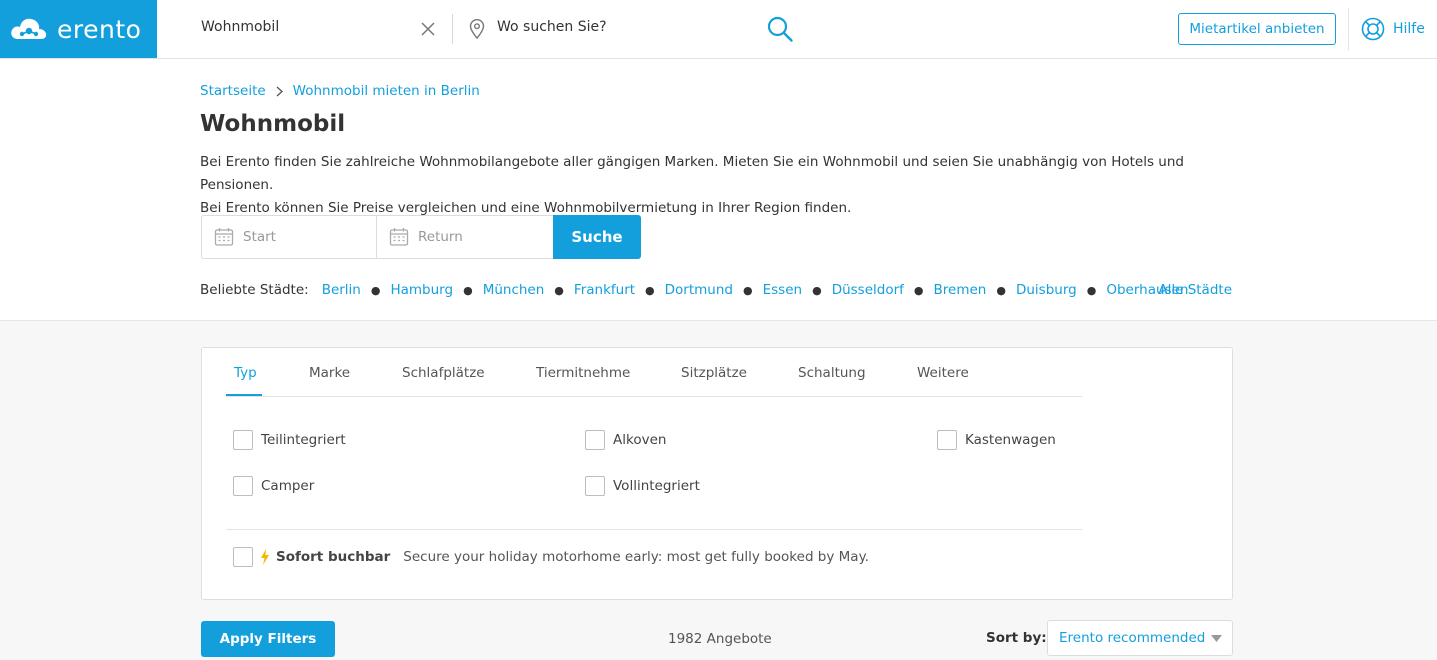 This screenshot has height=660, width=1437. What do you see at coordinates (720, 639) in the screenshot?
I see `results-count: 1982 Angebote` at bounding box center [720, 639].